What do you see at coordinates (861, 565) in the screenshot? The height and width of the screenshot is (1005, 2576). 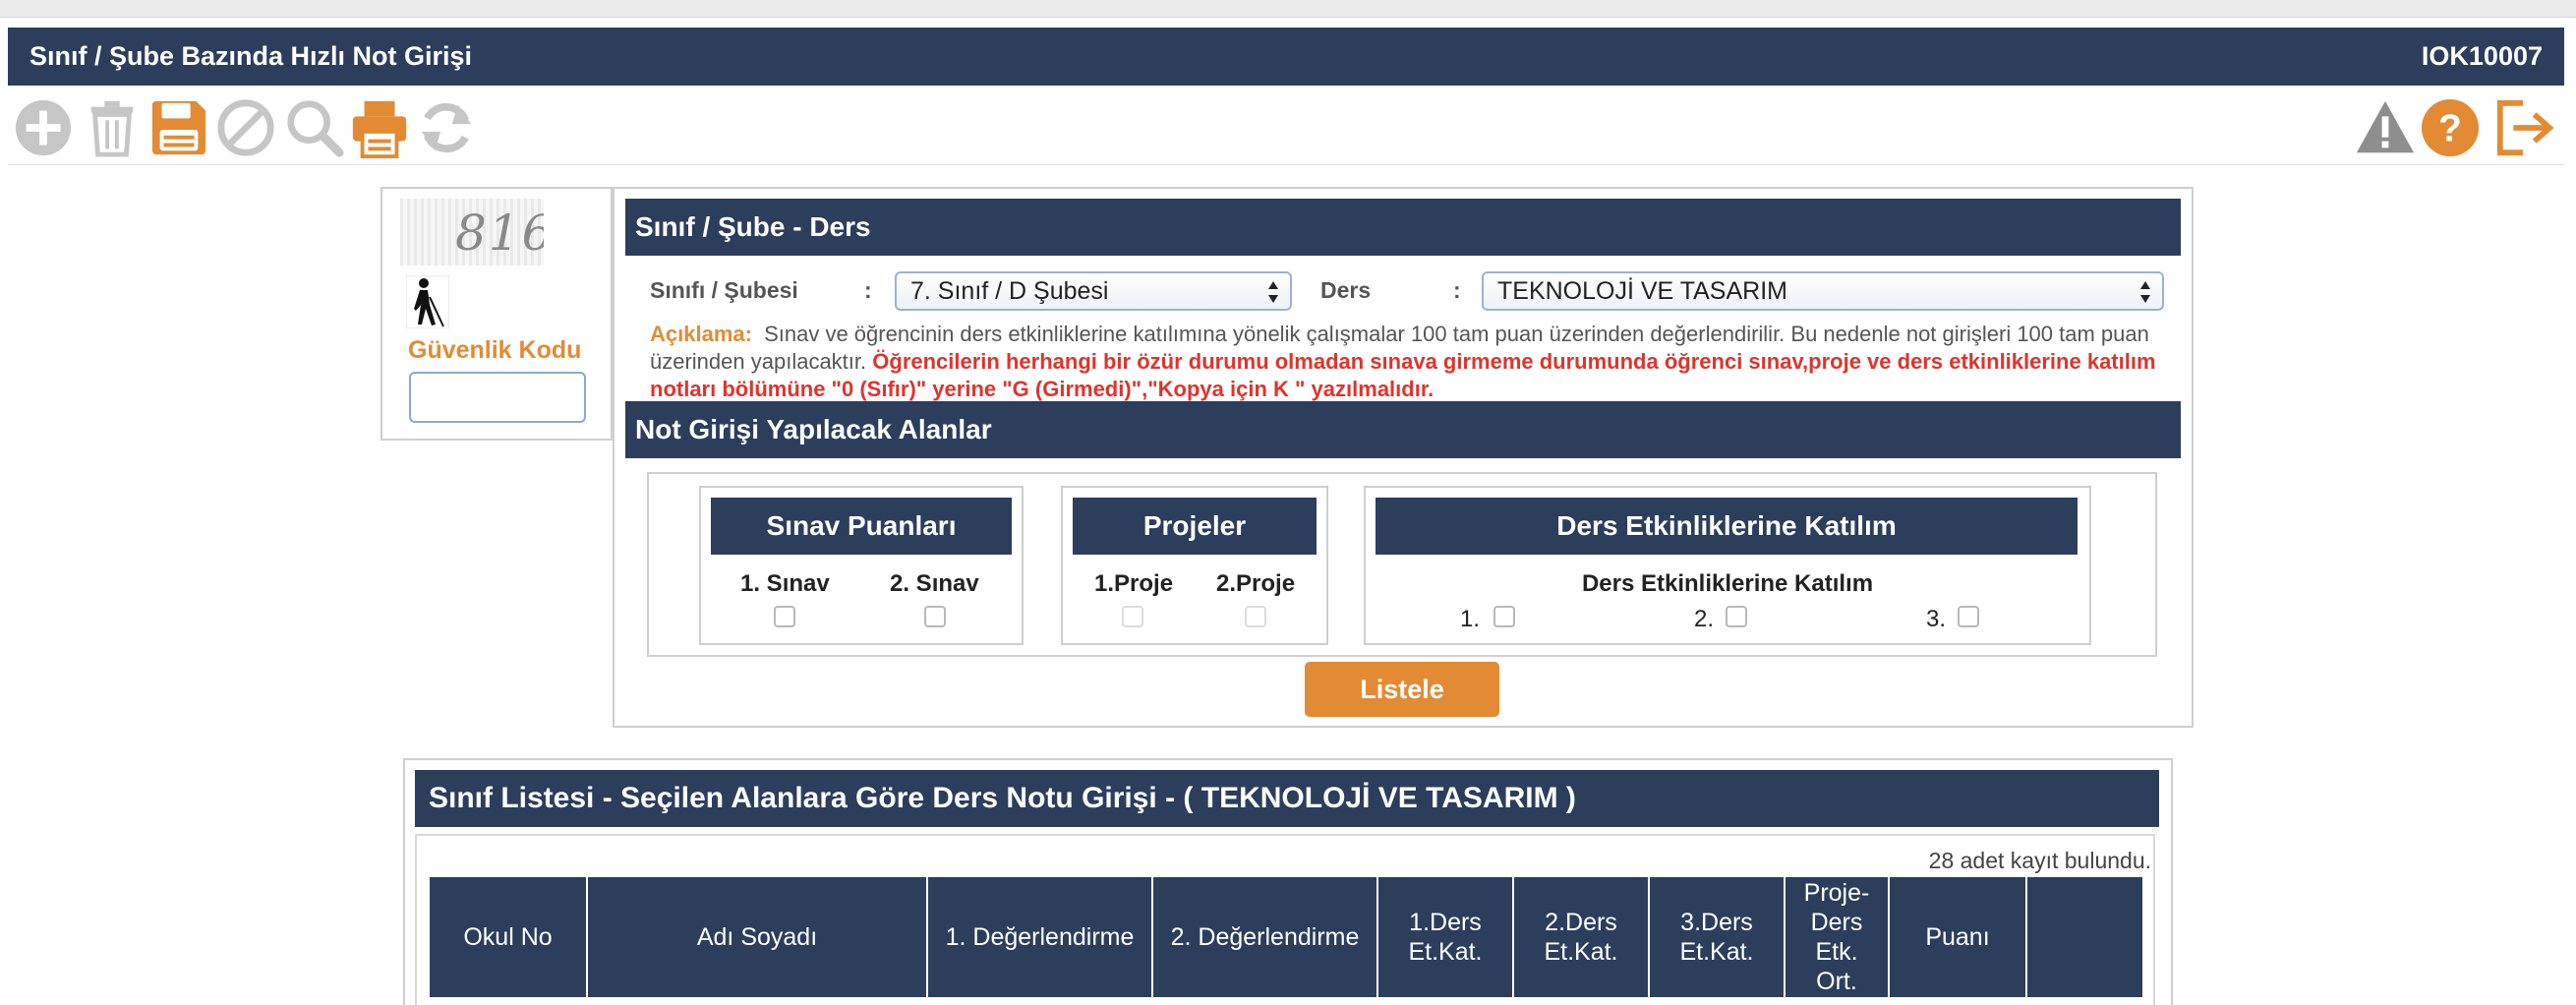 I see `exam-group: Sınav Puanları 1. Sınav 2. Sınav` at bounding box center [861, 565].